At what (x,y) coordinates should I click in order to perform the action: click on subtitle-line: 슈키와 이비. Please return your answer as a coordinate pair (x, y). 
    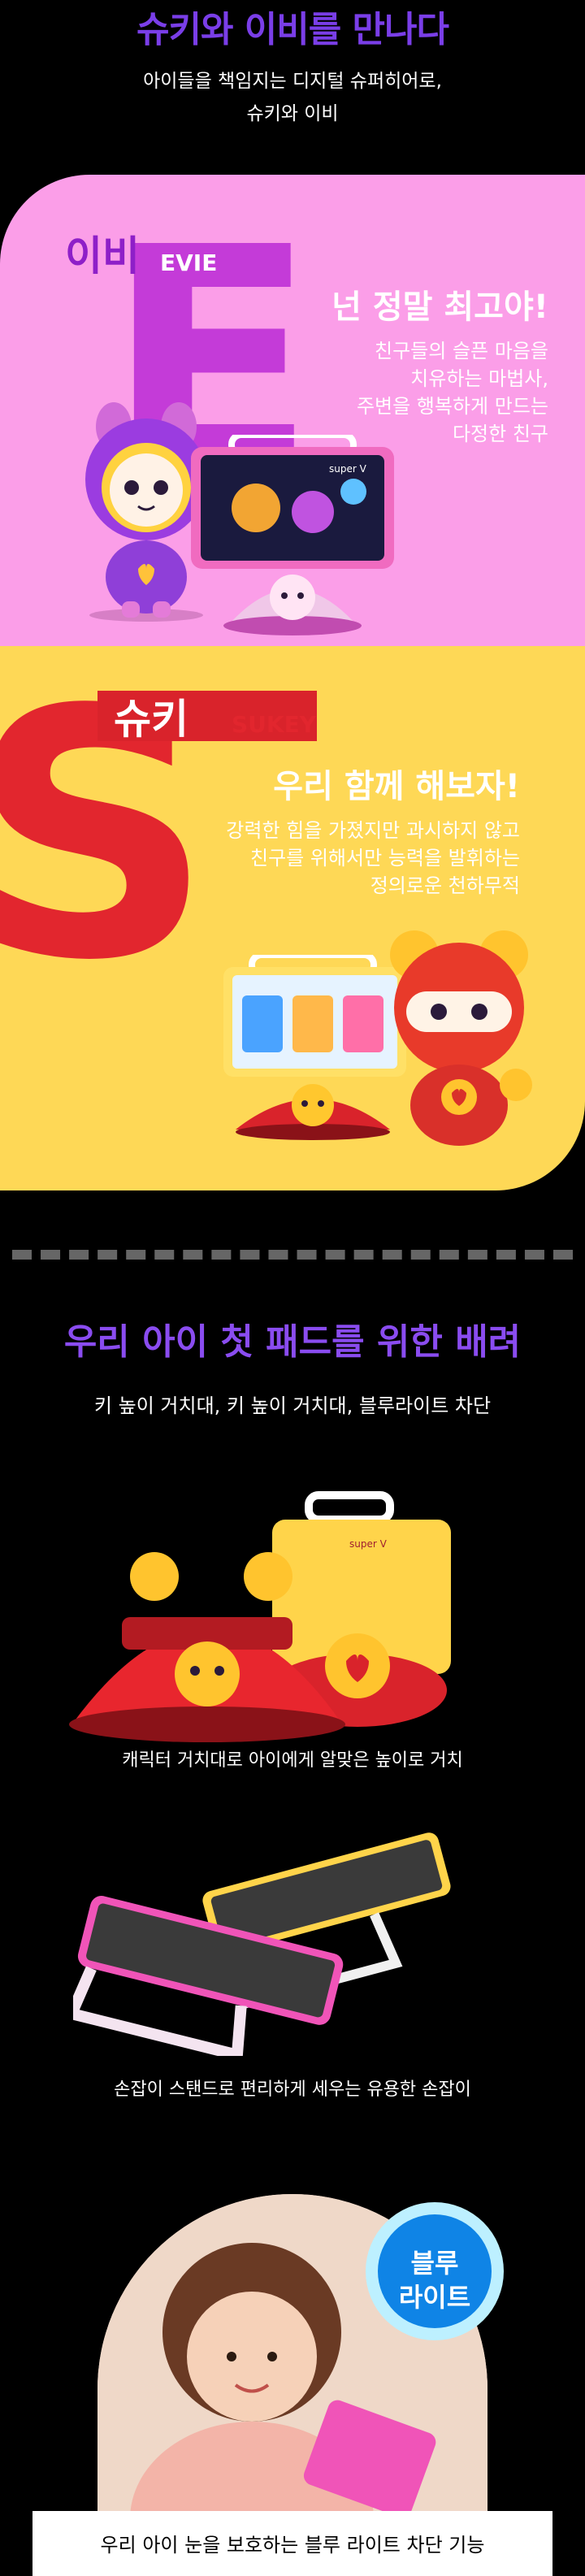
    Looking at the image, I should click on (292, 114).